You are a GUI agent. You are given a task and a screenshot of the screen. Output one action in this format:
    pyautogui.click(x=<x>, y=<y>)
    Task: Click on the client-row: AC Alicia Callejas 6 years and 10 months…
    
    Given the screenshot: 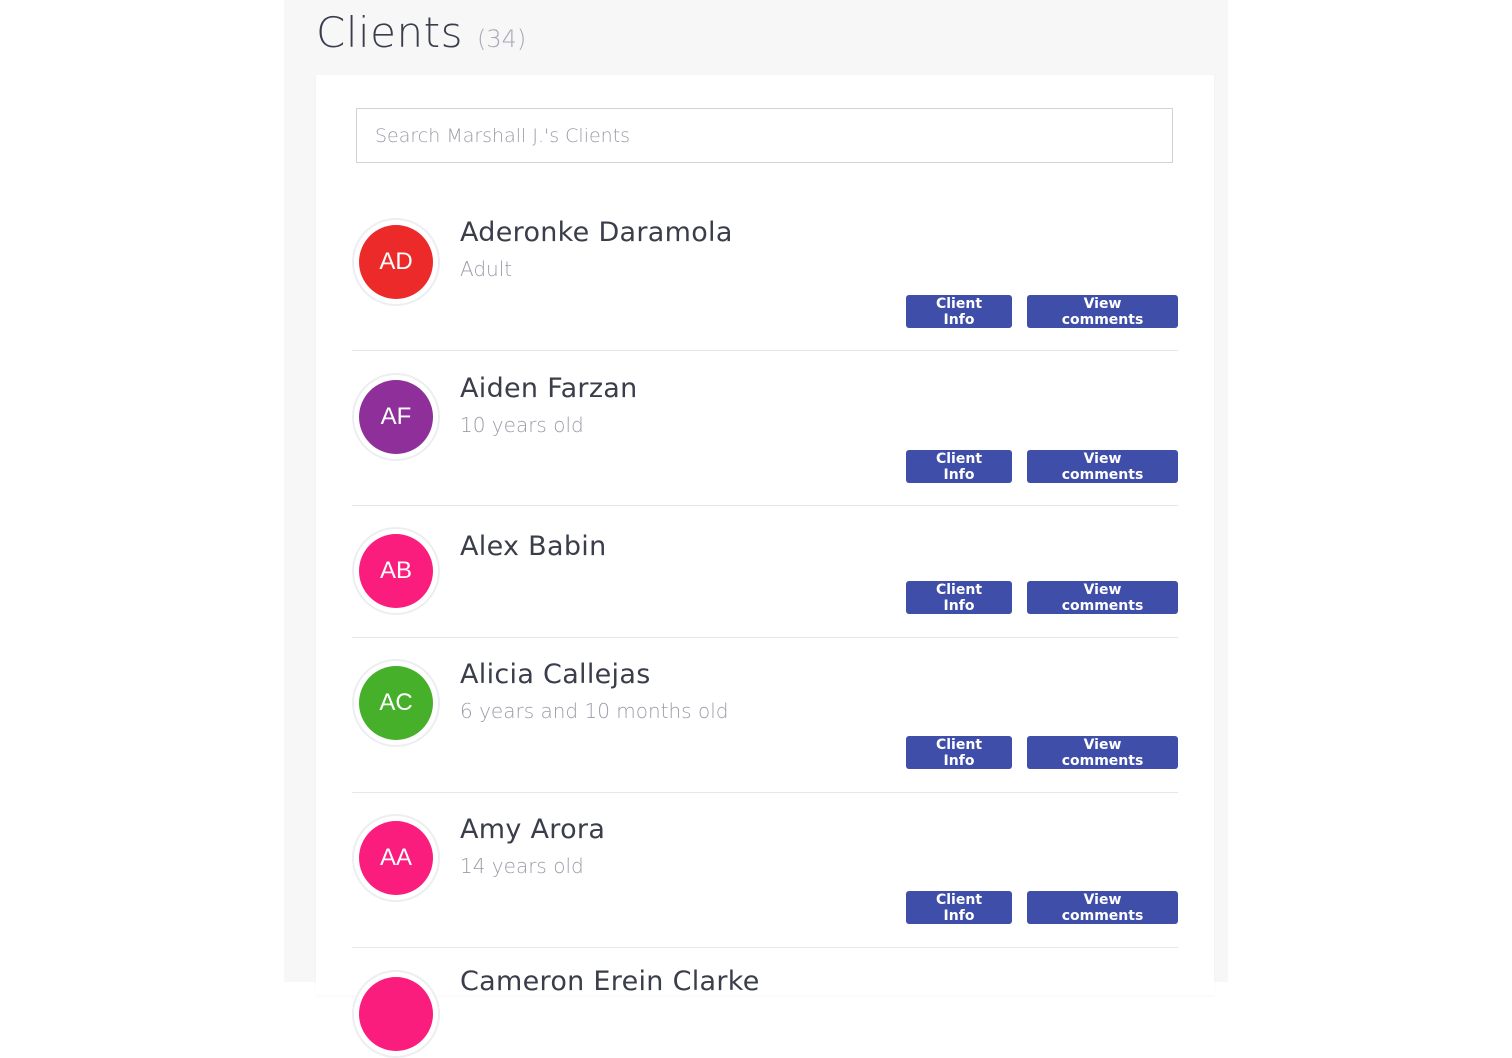 What is the action you would take?
    pyautogui.click(x=765, y=715)
    